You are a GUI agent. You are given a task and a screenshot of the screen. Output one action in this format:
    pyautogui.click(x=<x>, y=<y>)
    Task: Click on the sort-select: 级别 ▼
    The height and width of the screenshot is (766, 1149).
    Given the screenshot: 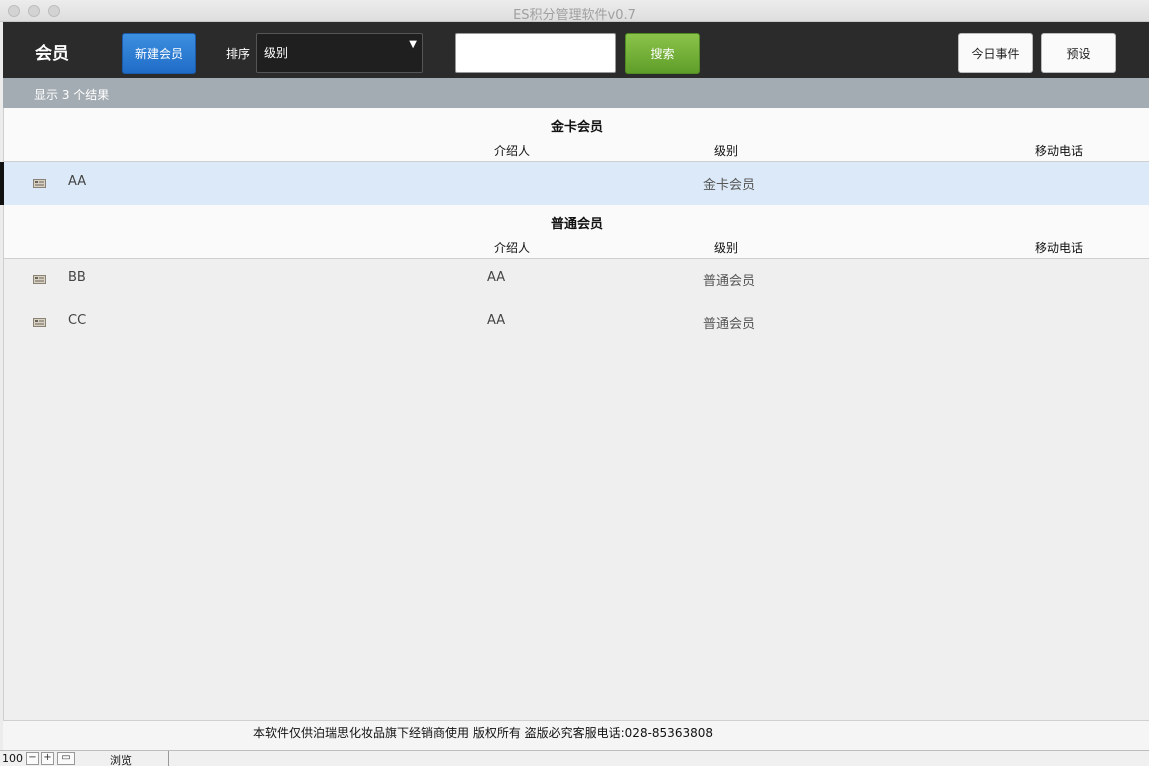 What is the action you would take?
    pyautogui.click(x=339, y=53)
    